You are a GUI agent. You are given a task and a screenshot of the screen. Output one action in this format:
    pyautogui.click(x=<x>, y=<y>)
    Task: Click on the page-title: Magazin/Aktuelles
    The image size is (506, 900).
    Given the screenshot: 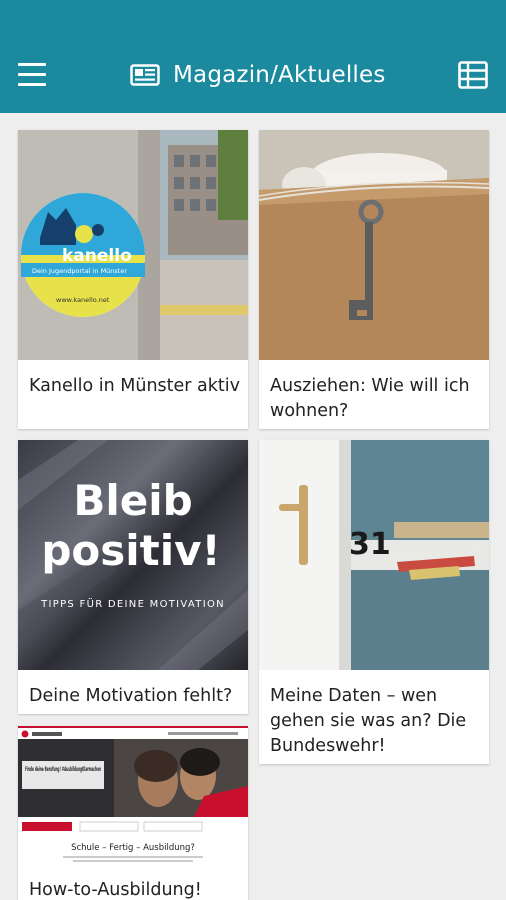 What is the action you would take?
    pyautogui.click(x=279, y=75)
    